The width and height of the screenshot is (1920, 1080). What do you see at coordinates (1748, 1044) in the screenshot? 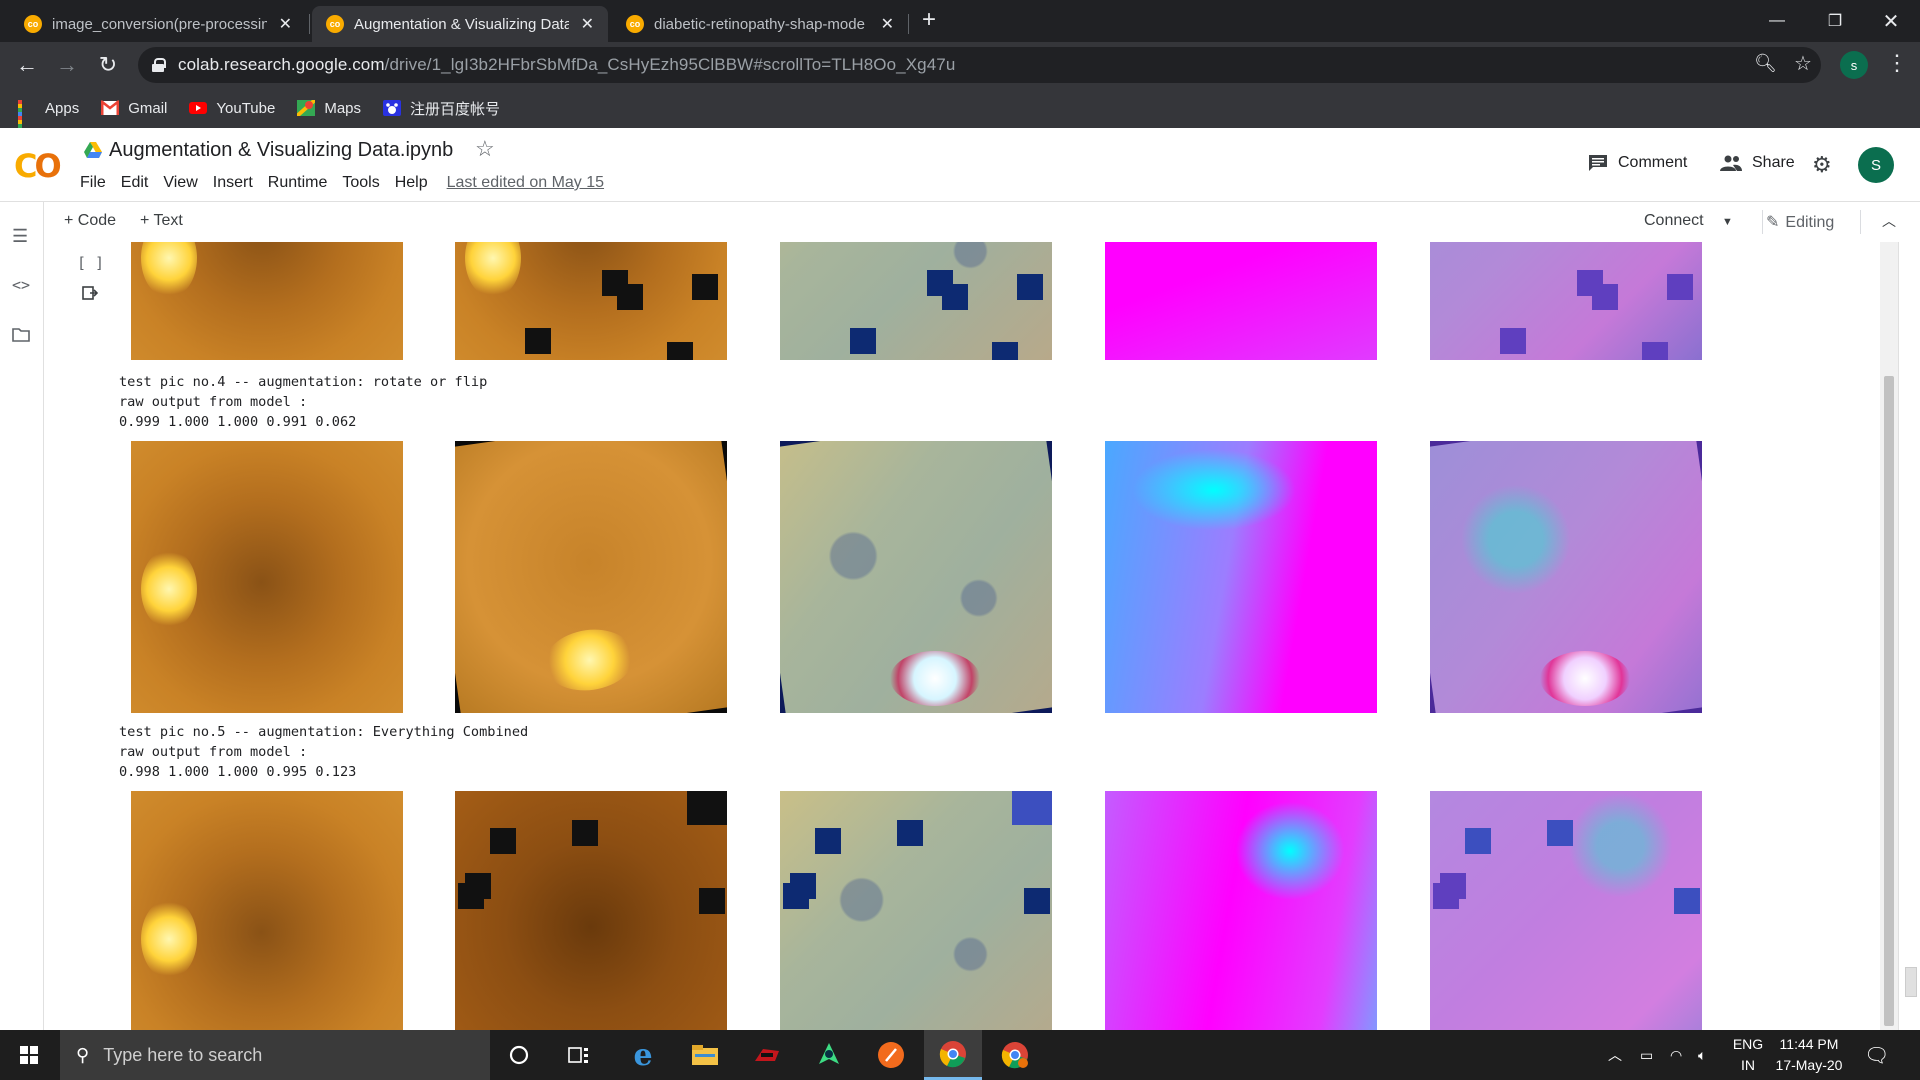
I see `language-code: ENG` at bounding box center [1748, 1044].